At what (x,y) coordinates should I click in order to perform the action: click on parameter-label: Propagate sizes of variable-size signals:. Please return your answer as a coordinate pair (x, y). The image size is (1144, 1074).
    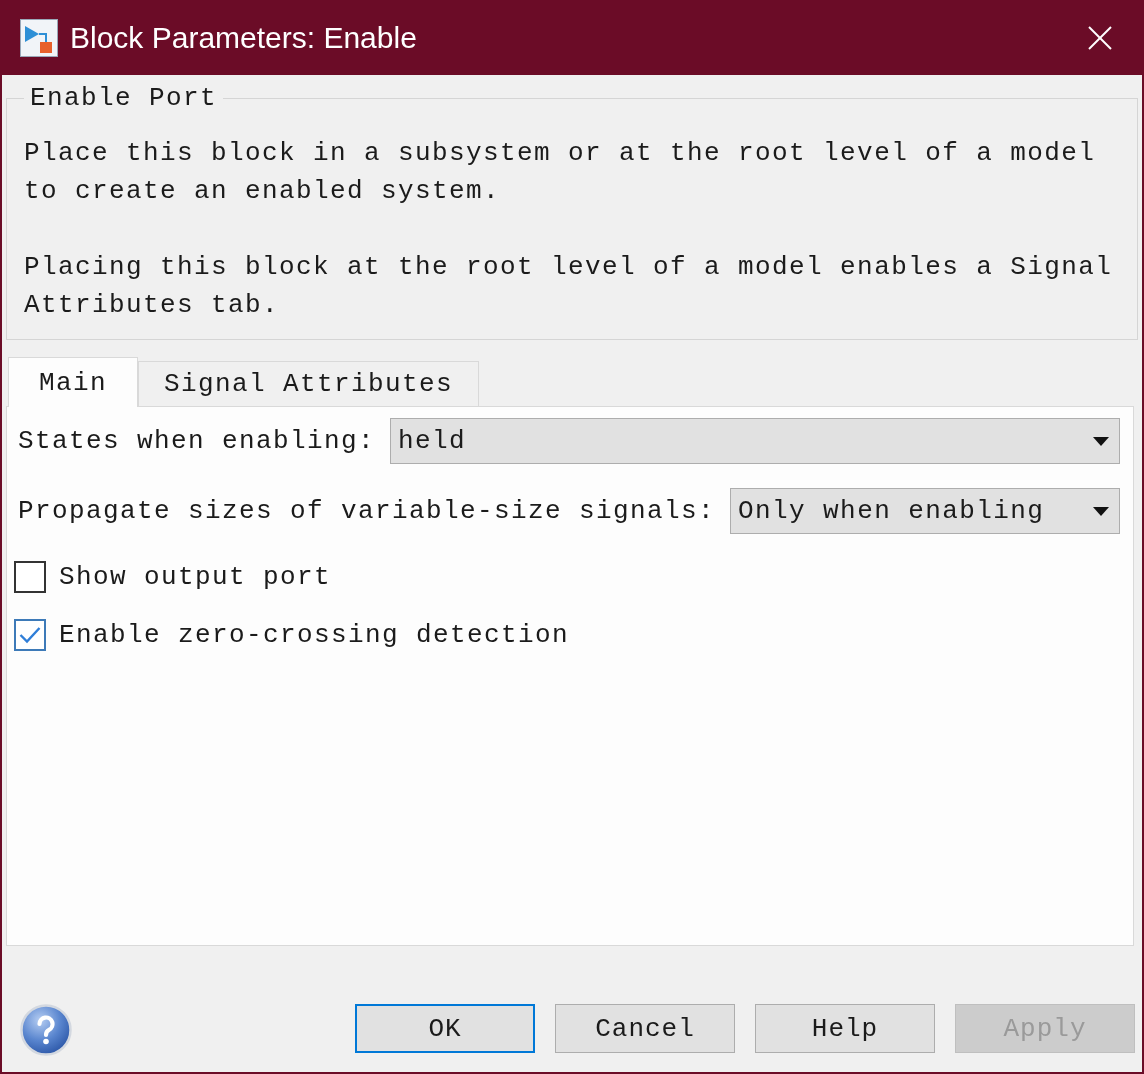
    Looking at the image, I should click on (367, 511).